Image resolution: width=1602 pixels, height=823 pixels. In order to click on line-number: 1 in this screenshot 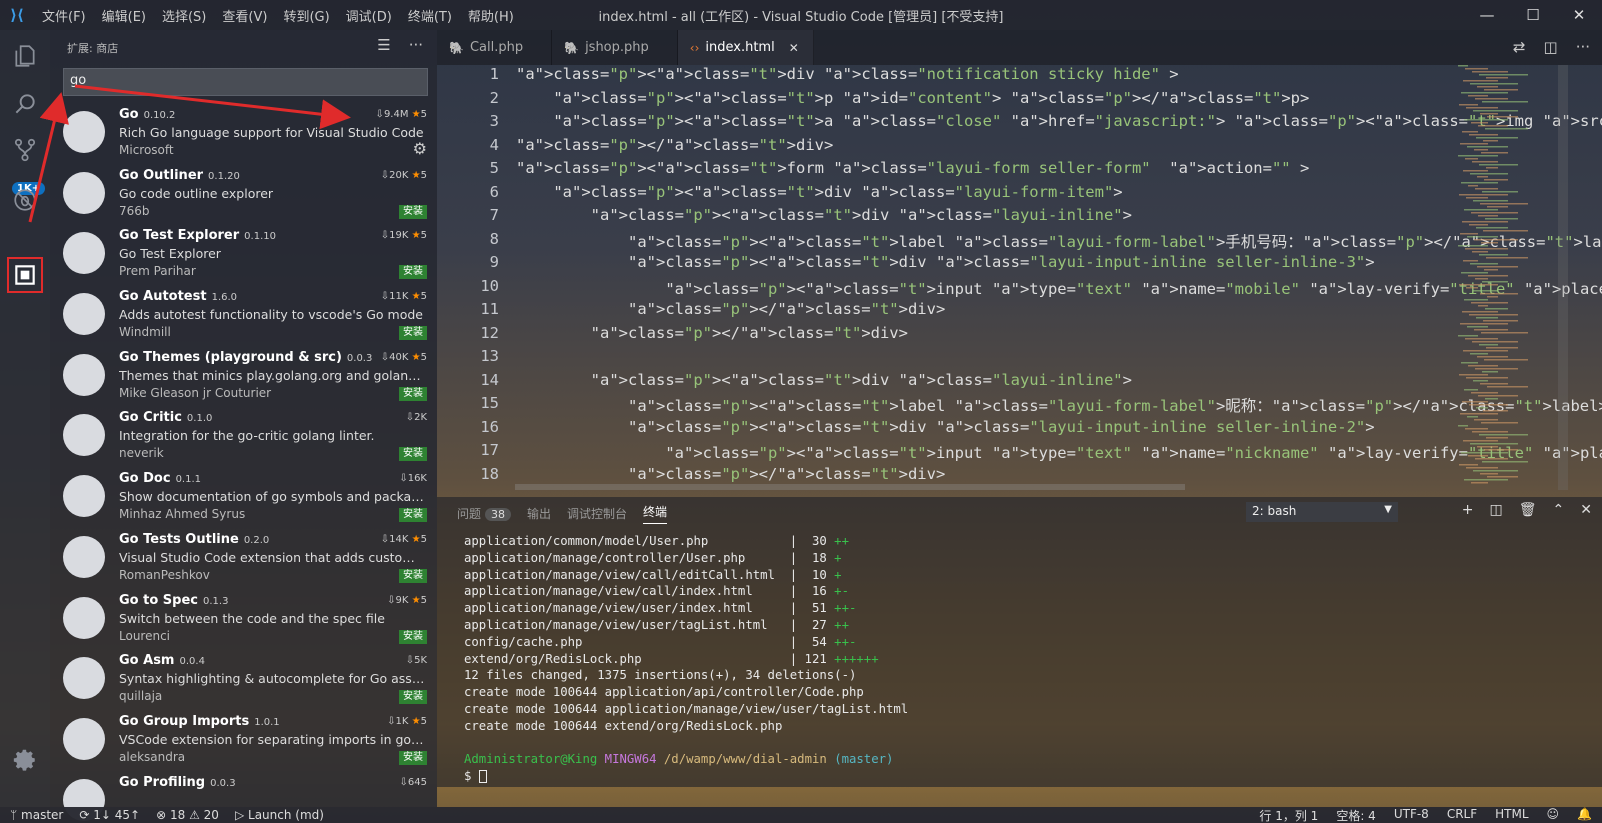, I will do `click(494, 74)`.